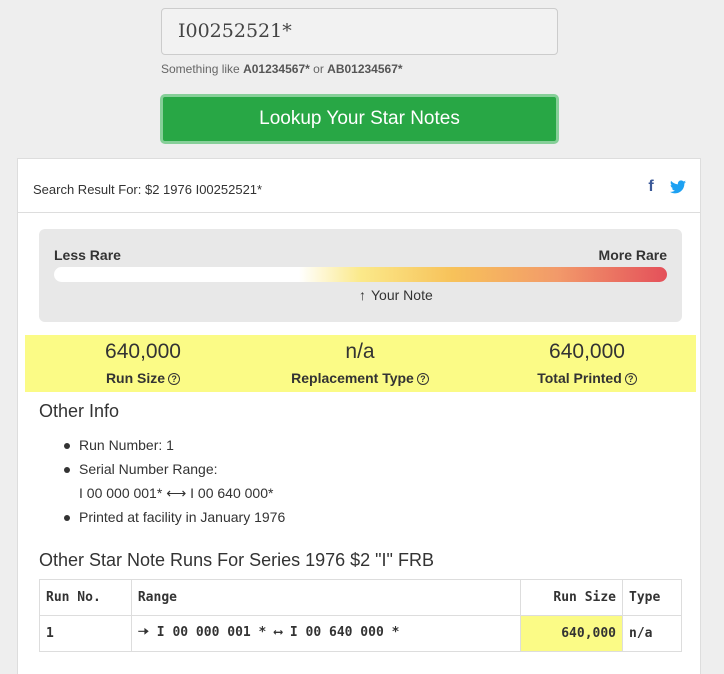 The image size is (724, 674). Describe the element at coordinates (359, 119) in the screenshot. I see `lookup-button: Lookup Your Star Notes` at that location.